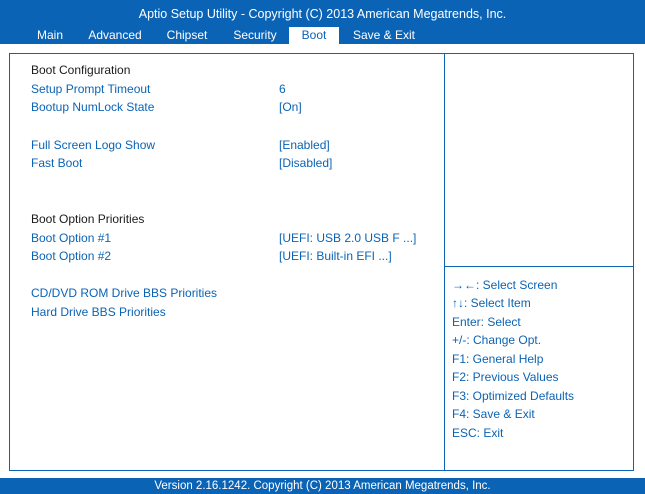  What do you see at coordinates (50, 35) in the screenshot?
I see `tab-main: Main` at bounding box center [50, 35].